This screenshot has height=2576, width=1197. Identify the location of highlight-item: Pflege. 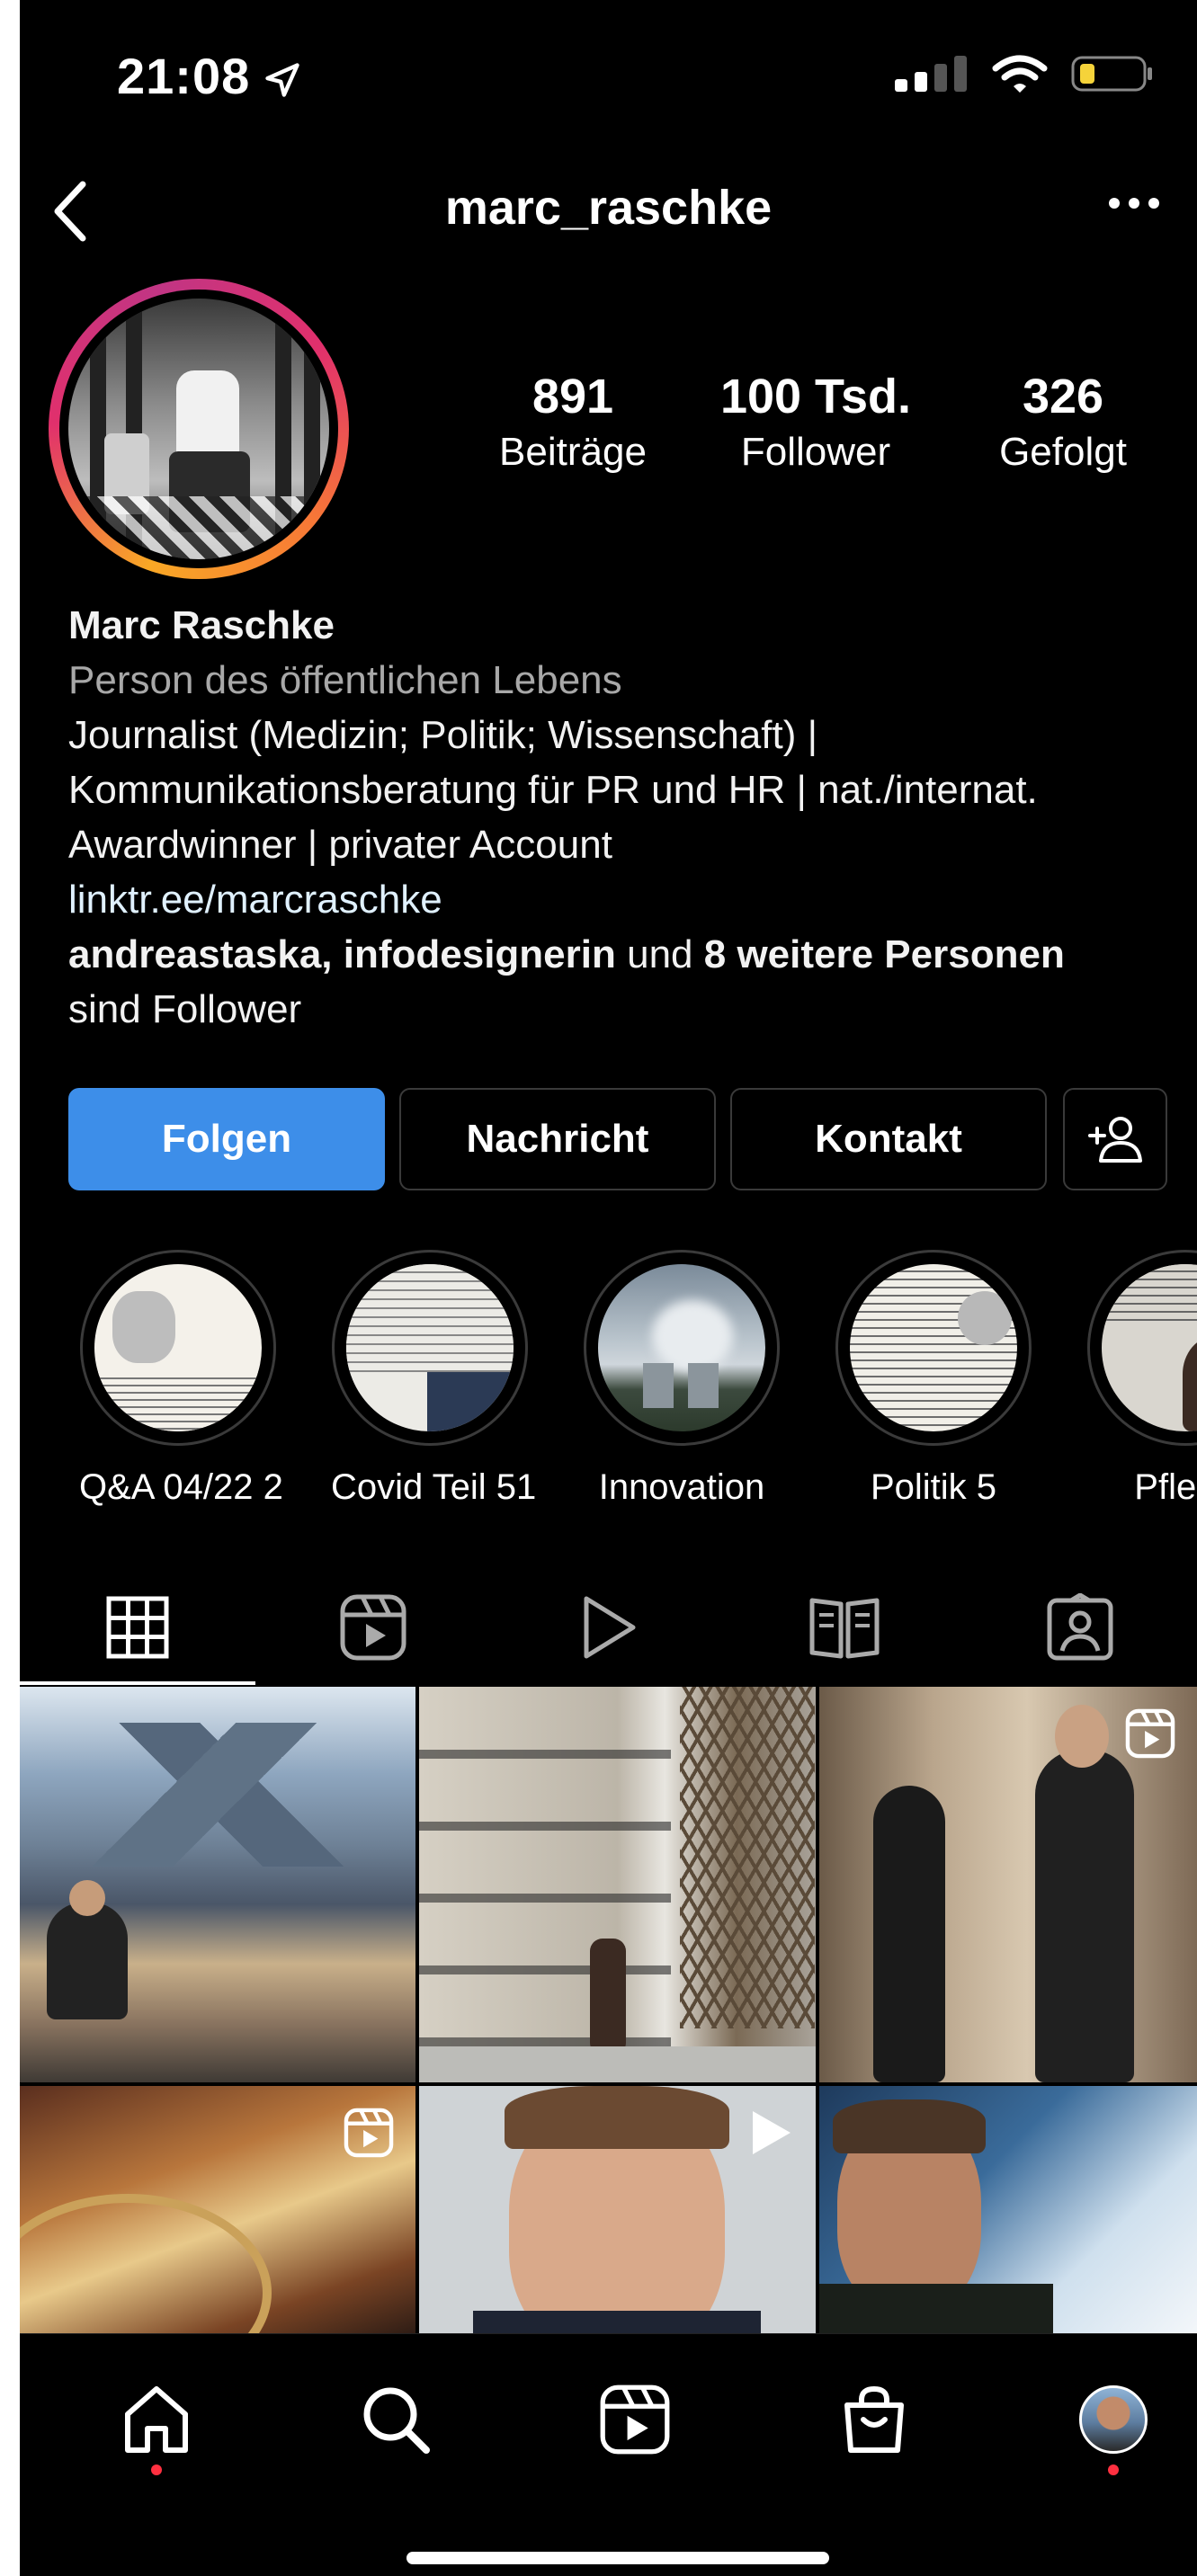
(1142, 1379).